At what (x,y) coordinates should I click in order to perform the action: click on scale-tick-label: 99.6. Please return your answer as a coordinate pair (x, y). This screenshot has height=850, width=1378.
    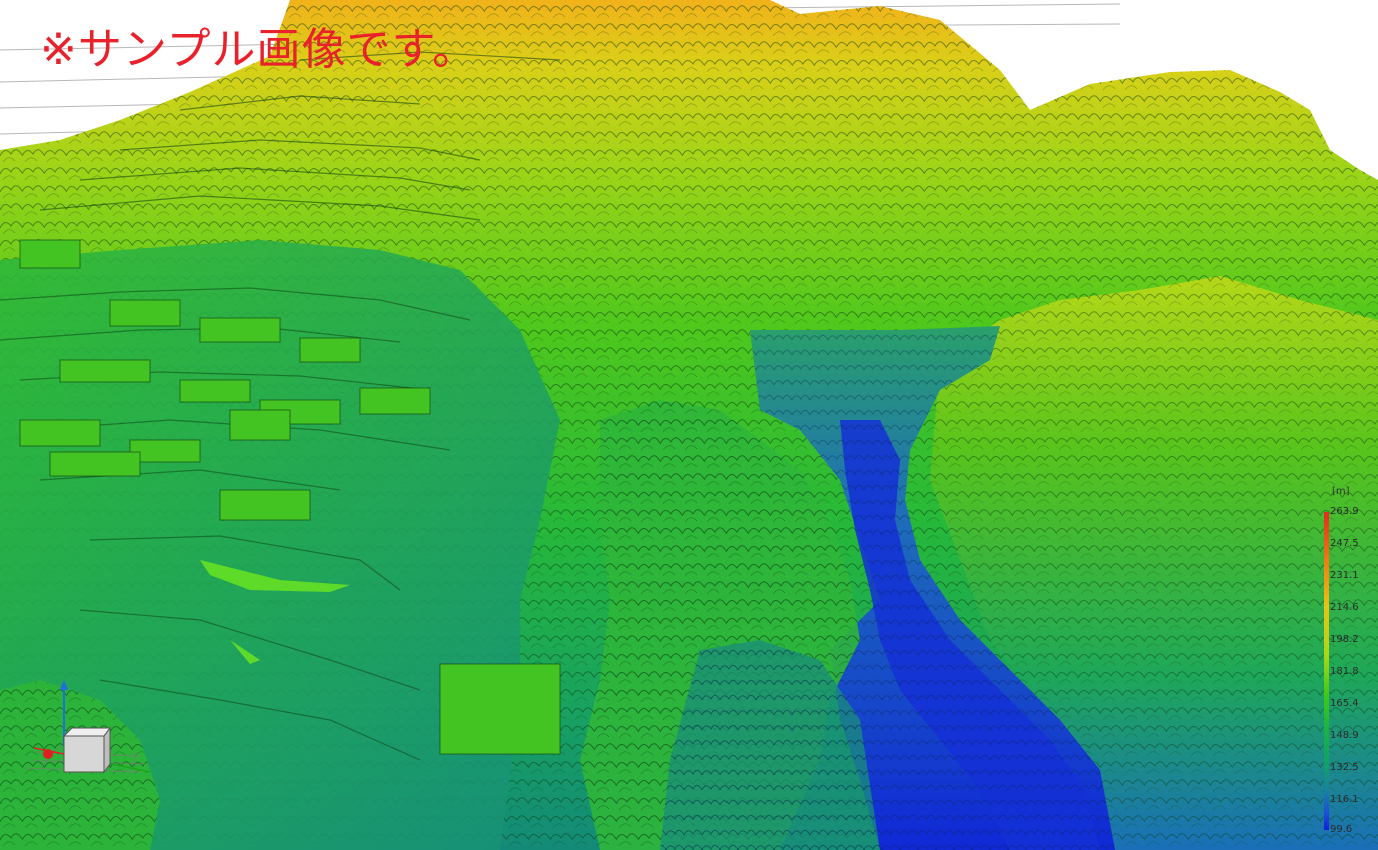
    Looking at the image, I should click on (1341, 829).